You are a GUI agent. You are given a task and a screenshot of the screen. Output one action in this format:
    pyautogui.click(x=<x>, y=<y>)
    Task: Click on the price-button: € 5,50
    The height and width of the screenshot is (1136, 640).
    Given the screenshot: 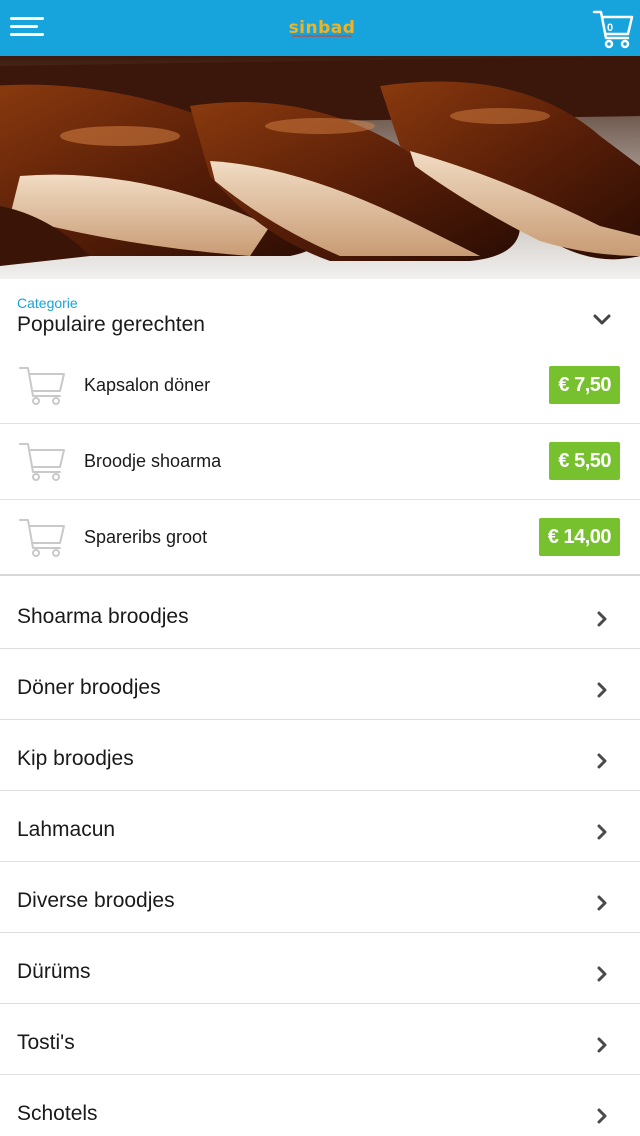 What is the action you would take?
    pyautogui.click(x=584, y=461)
    